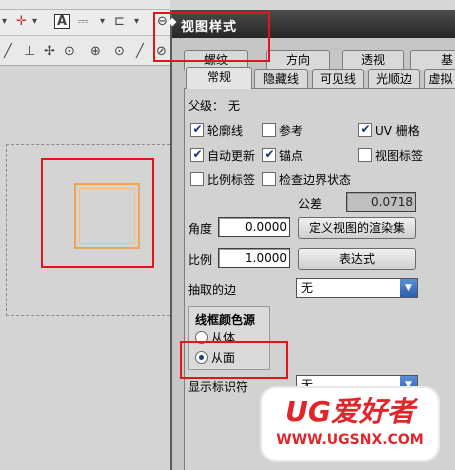  What do you see at coordinates (338, 79) in the screenshot?
I see `tab-visible-lines: 可见线` at bounding box center [338, 79].